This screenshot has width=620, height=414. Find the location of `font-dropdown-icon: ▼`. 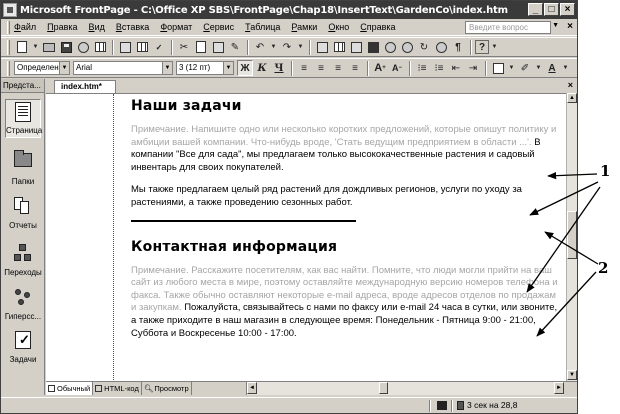

font-dropdown-icon: ▼ is located at coordinates (167, 68).